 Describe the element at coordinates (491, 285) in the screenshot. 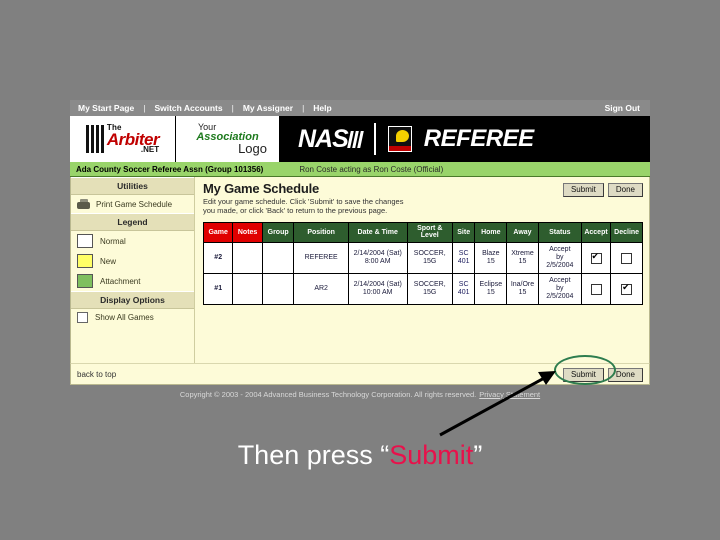

I see `cell-home-line1: Eclipse` at that location.